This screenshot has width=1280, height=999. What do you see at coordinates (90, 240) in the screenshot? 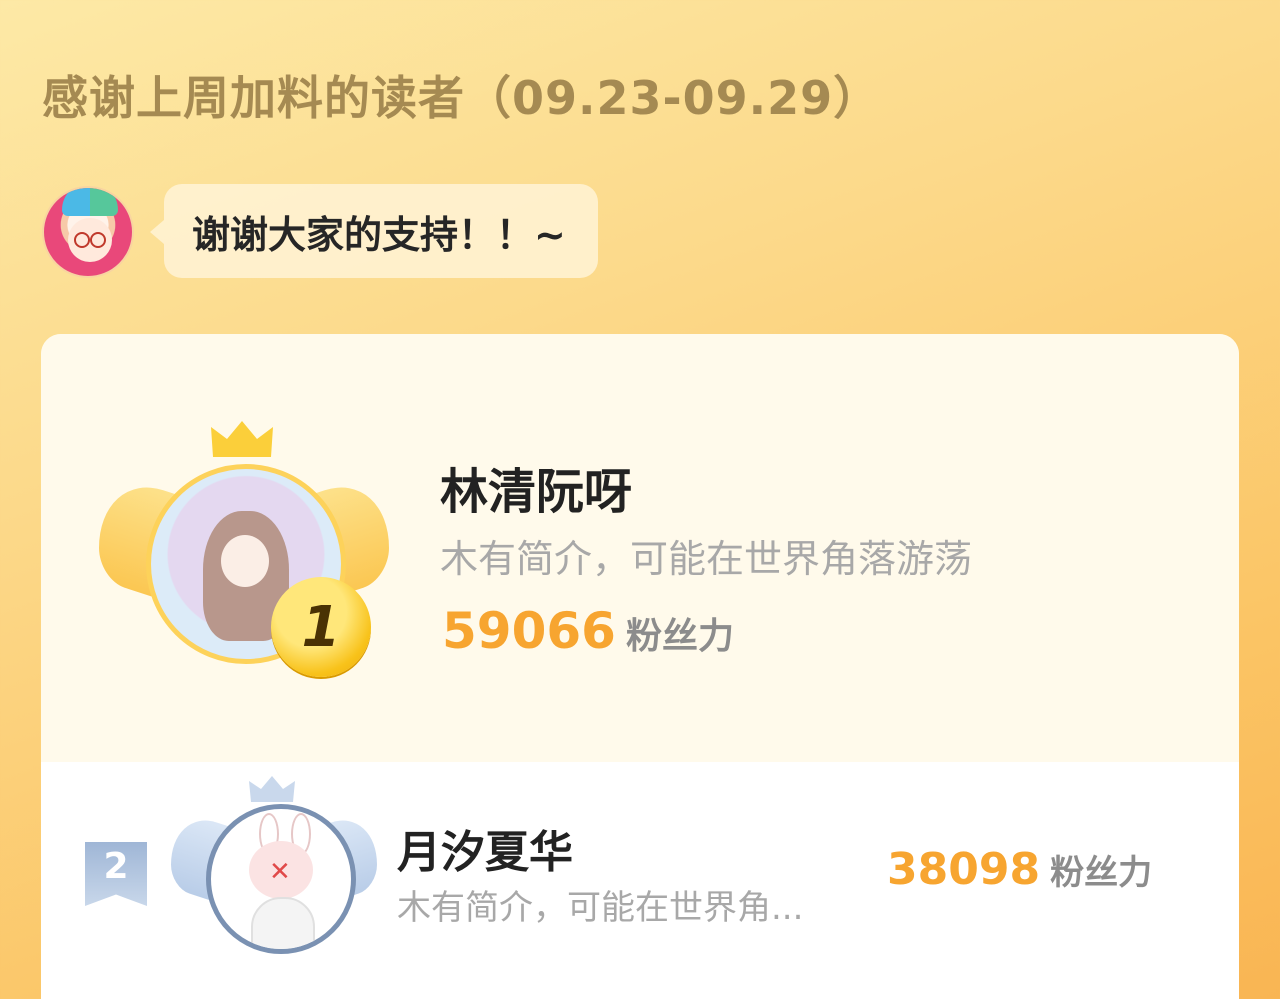
I see `avatar-face` at bounding box center [90, 240].